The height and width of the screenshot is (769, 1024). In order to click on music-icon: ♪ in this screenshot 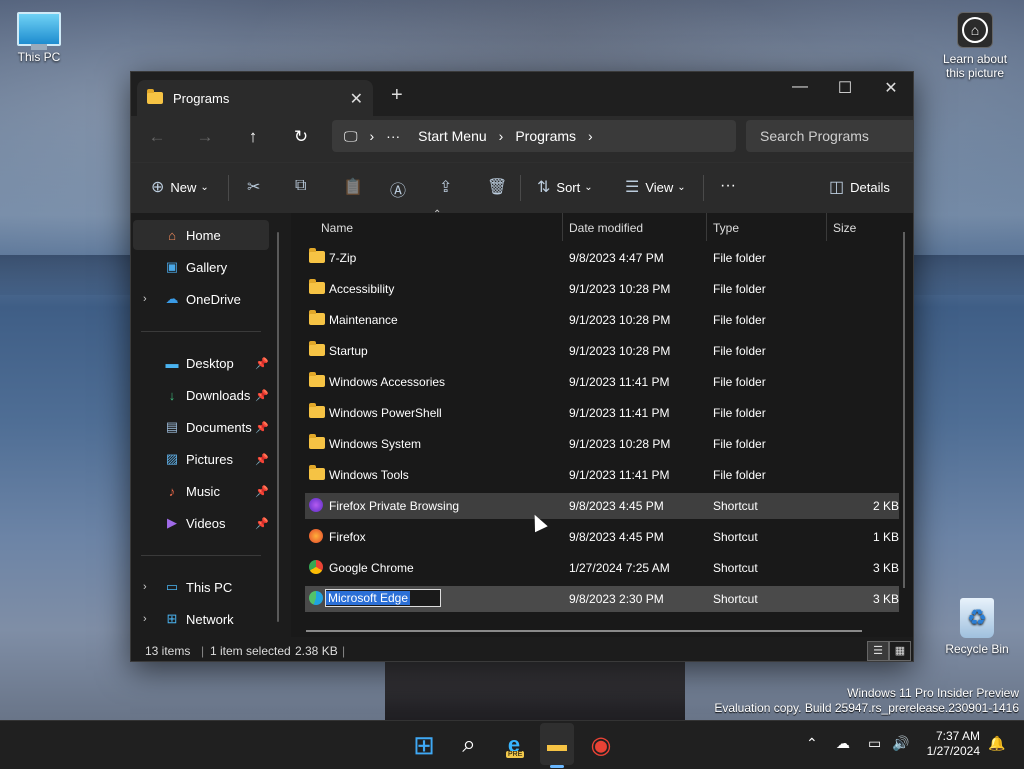, I will do `click(172, 491)`.